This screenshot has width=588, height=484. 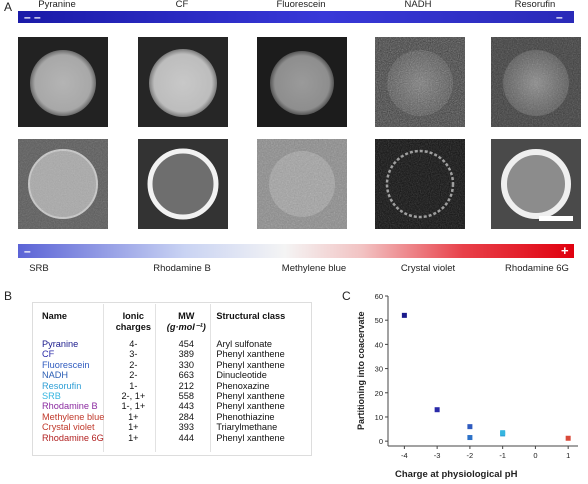 I want to click on charge-gradient-bar-negative, so click(x=296, y=17).